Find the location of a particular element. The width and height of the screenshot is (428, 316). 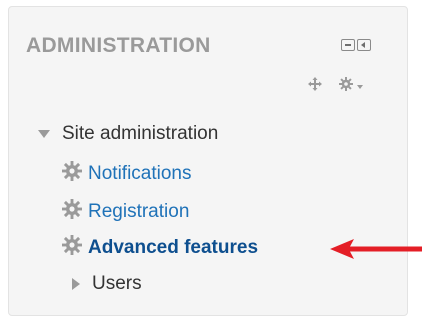

tree-item-advanced-features: Advanced features is located at coordinates (160, 248).